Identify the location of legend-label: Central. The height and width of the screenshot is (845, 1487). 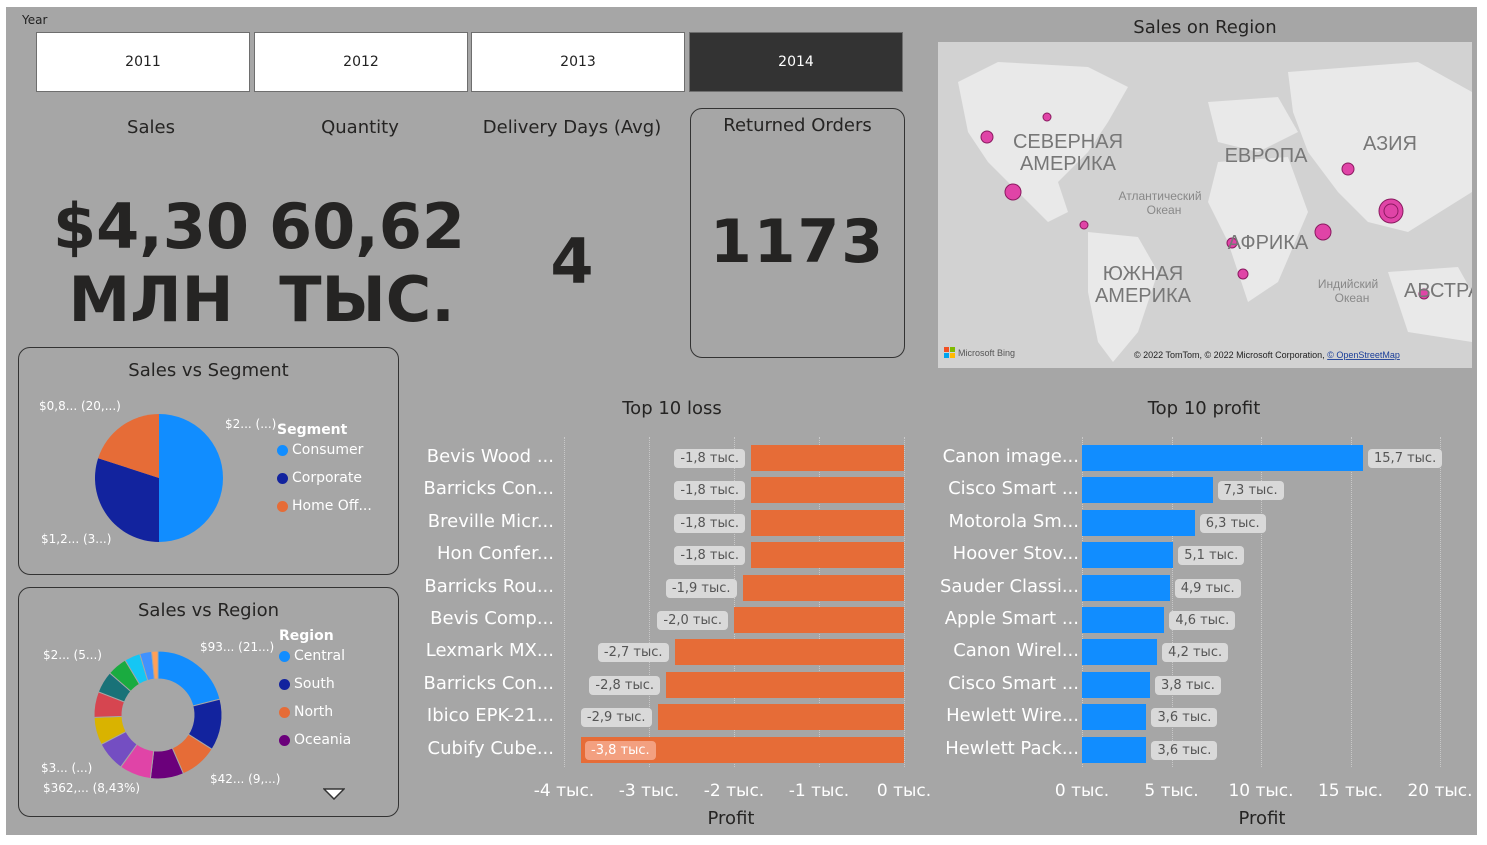
(319, 656).